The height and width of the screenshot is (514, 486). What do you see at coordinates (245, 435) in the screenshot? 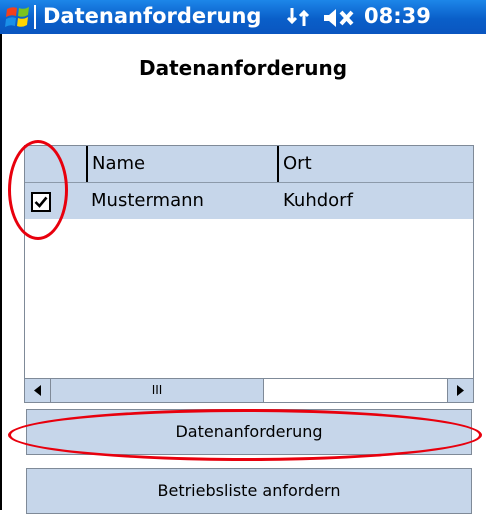
I see `annotation-oval-button` at bounding box center [245, 435].